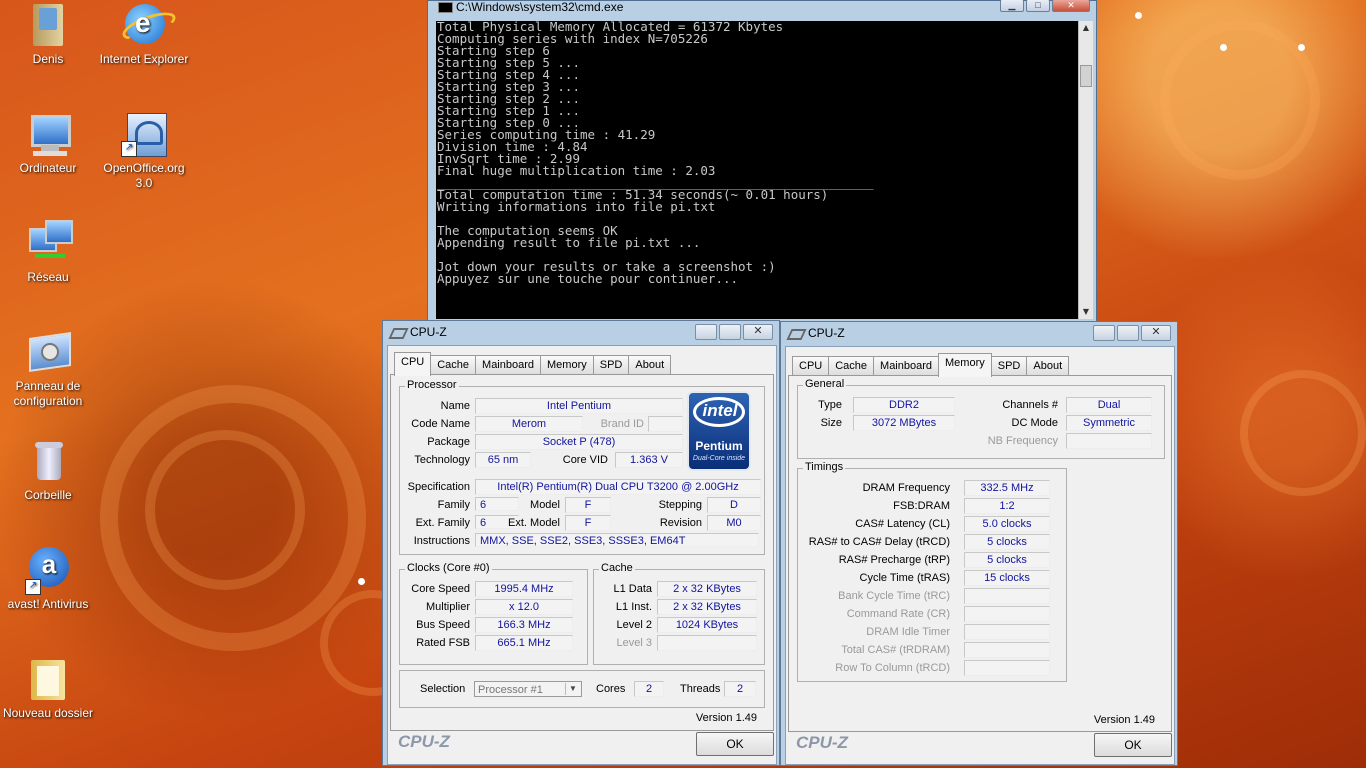 The width and height of the screenshot is (1366, 768). What do you see at coordinates (762, 7) in the screenshot?
I see `cmd-title-bar: C:\Windows\system32\cmd.exe ▁ □ ✕` at bounding box center [762, 7].